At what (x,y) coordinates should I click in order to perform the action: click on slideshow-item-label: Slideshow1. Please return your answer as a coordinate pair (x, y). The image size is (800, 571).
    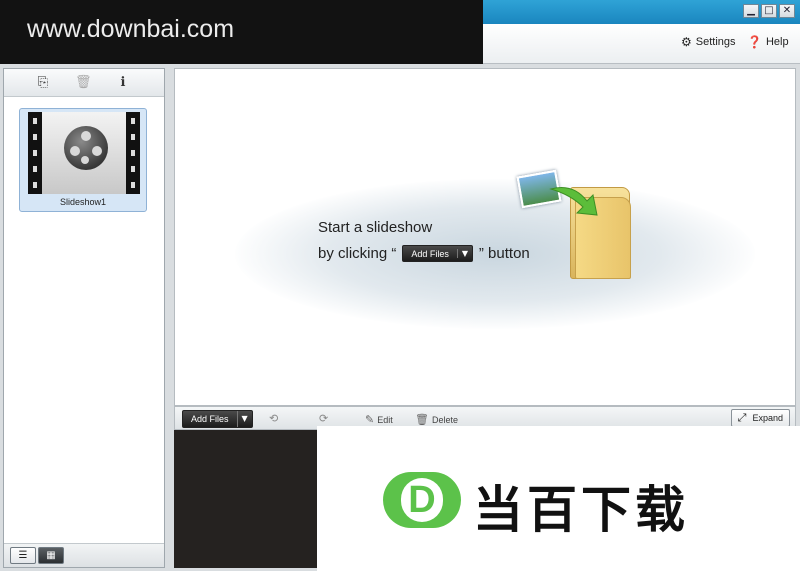
    Looking at the image, I should click on (83, 202).